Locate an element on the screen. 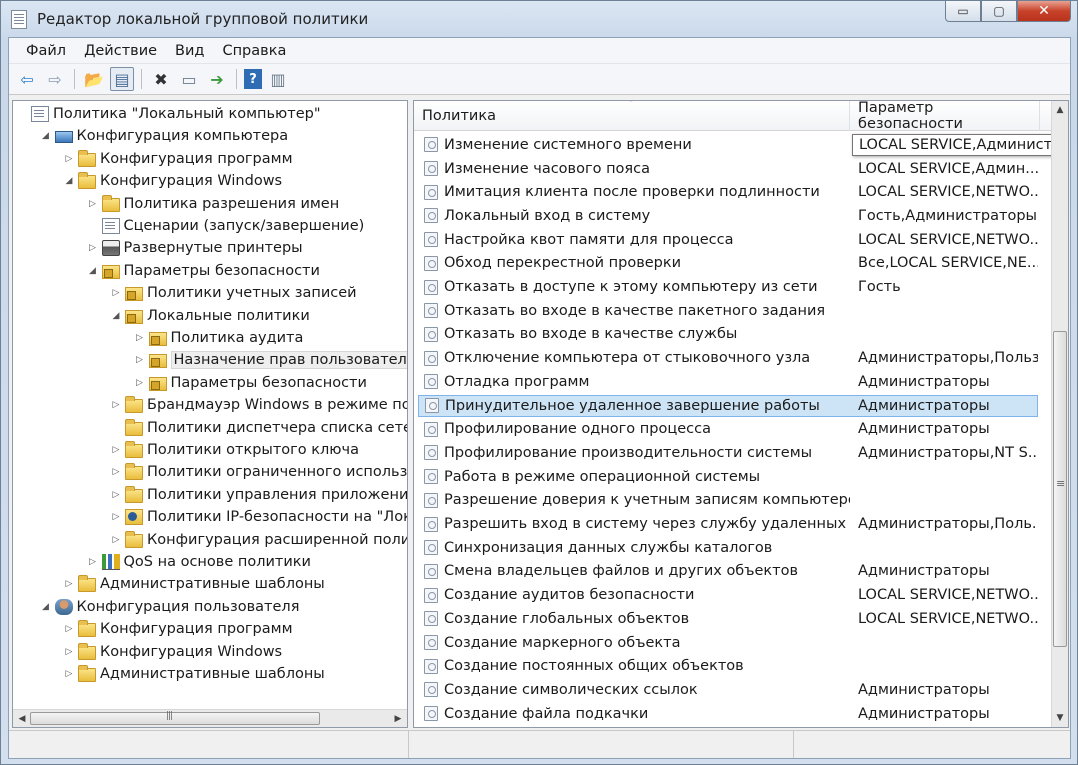  tree-node: ▷ Назначение прав пользователя is located at coordinates (270, 360).